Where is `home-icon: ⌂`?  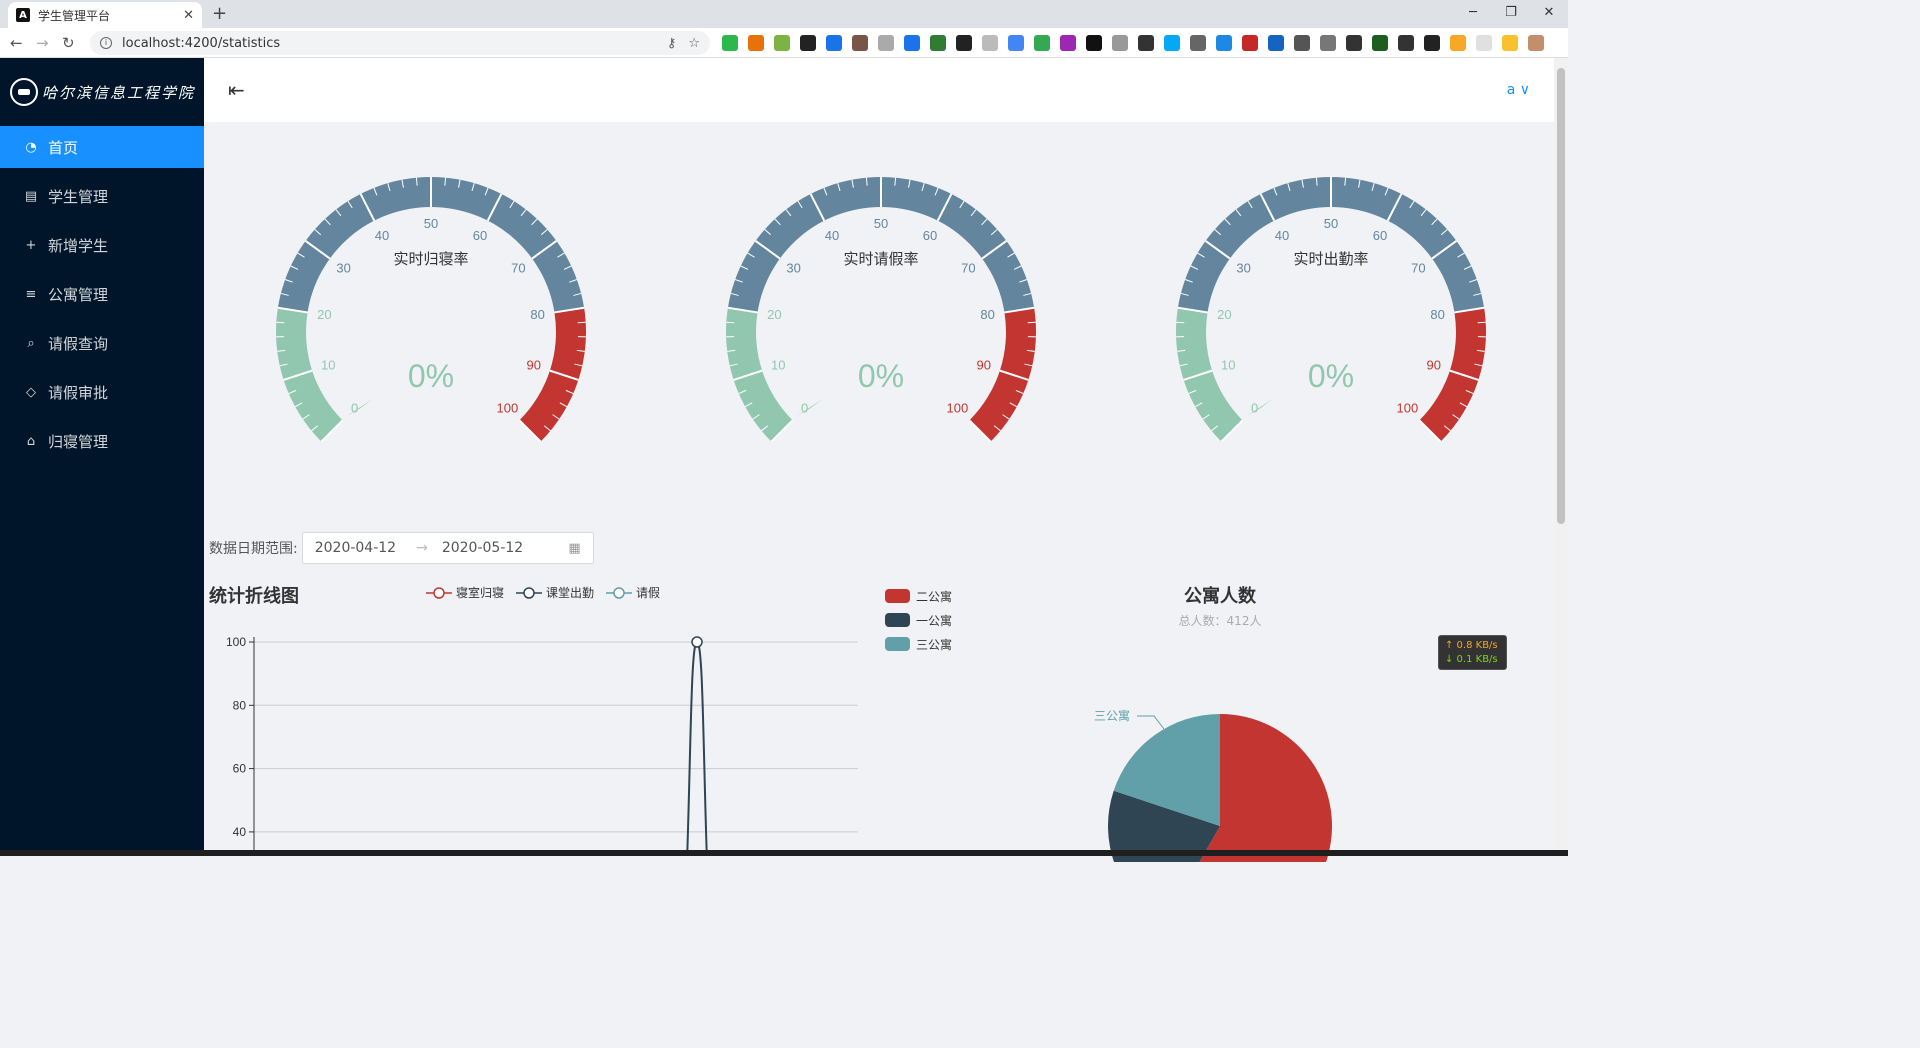
home-icon: ⌂ is located at coordinates (31, 441).